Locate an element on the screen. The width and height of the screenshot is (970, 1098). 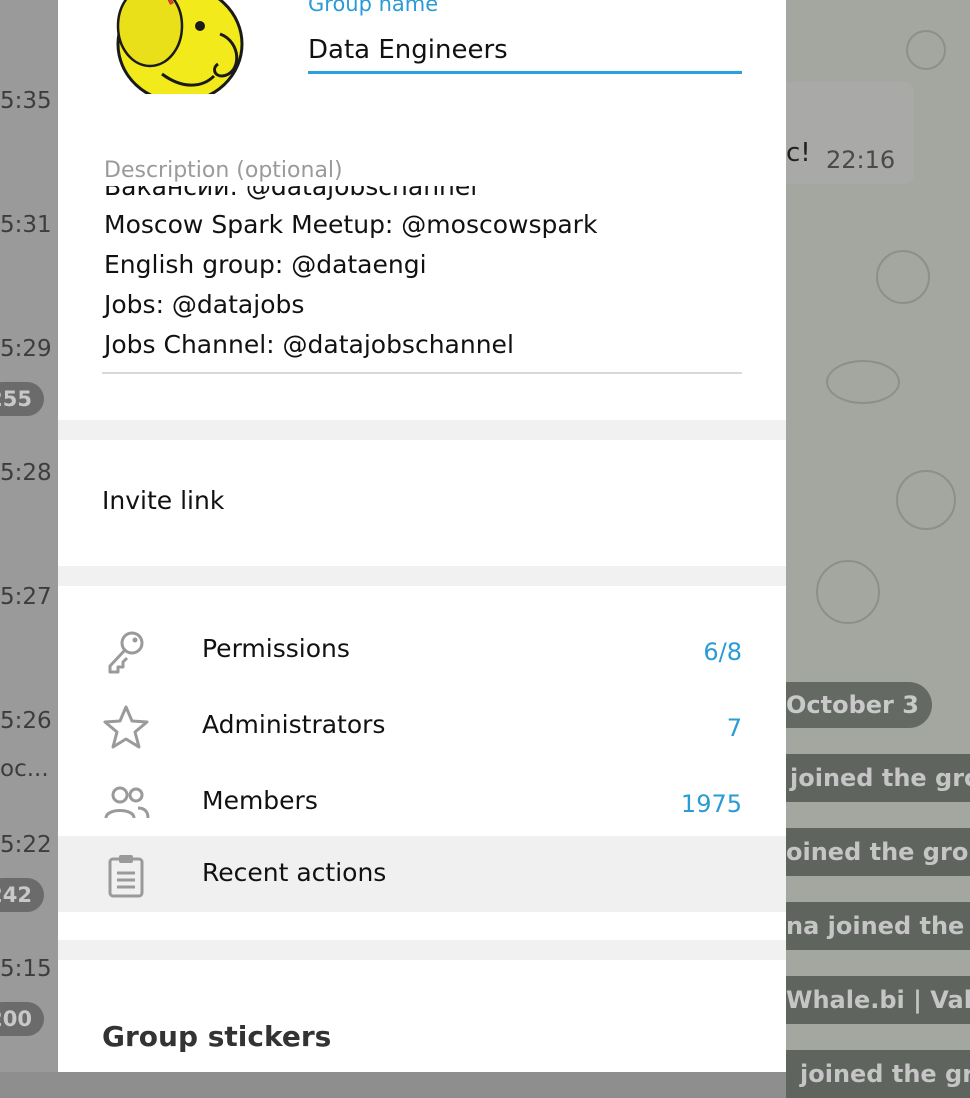
group-name-label: Group name is located at coordinates (373, 8).